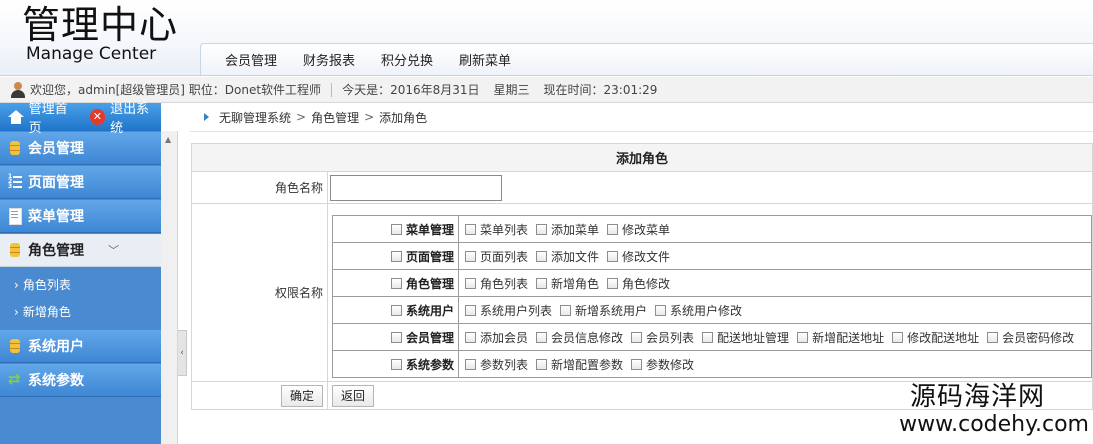  I want to click on permission-label: 菜单列表, so click(504, 229).